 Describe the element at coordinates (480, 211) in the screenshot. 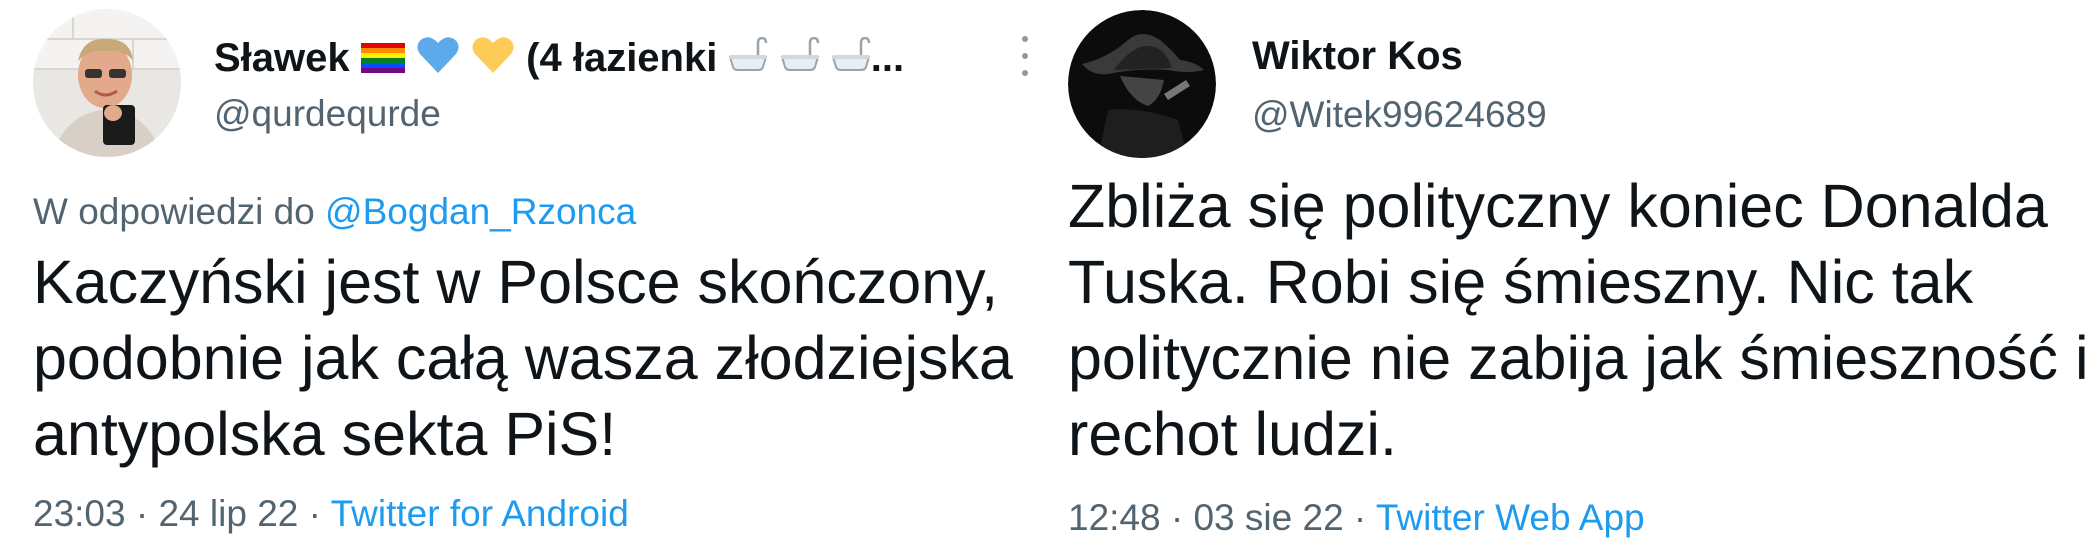

I see `reply-mention-link: @Bogdan_Rzonca` at that location.